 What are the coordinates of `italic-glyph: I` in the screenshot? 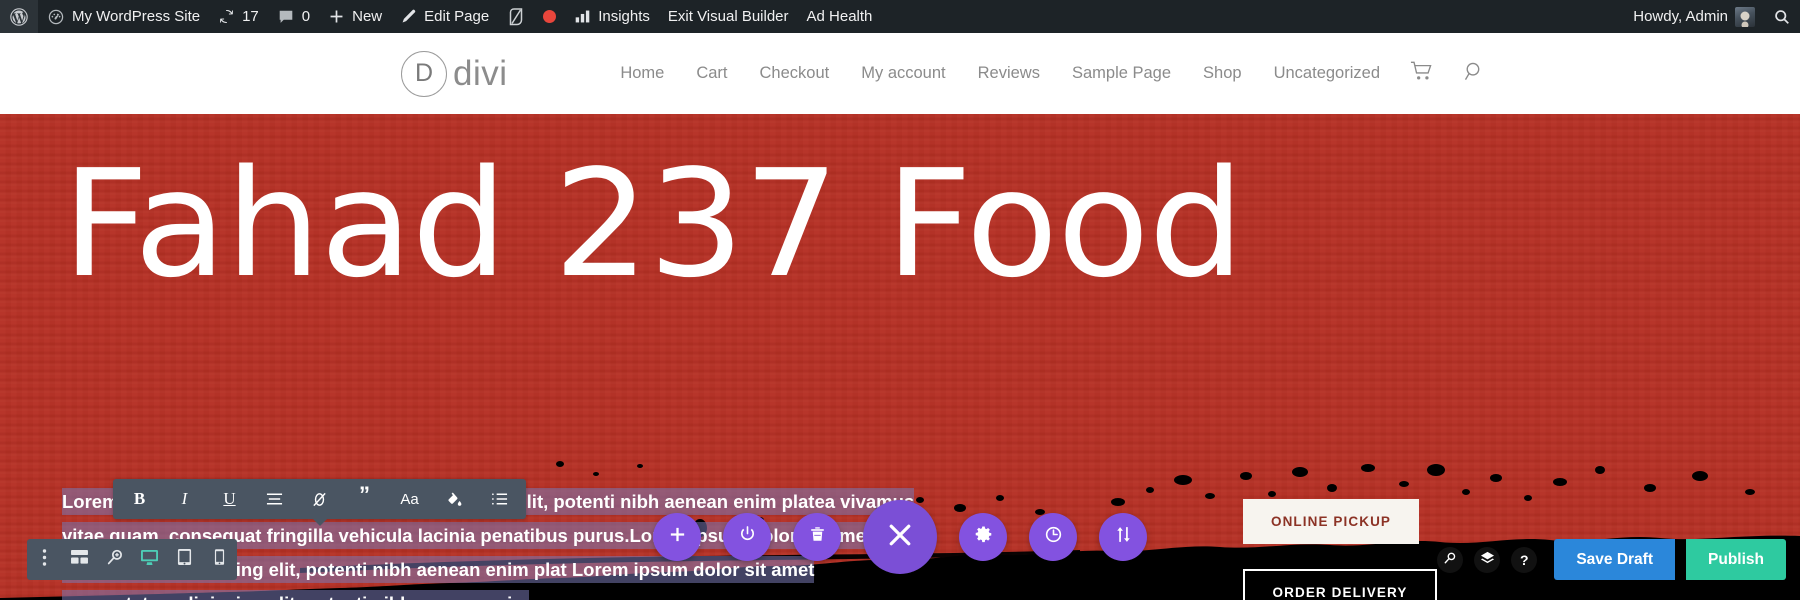 It's located at (184, 498).